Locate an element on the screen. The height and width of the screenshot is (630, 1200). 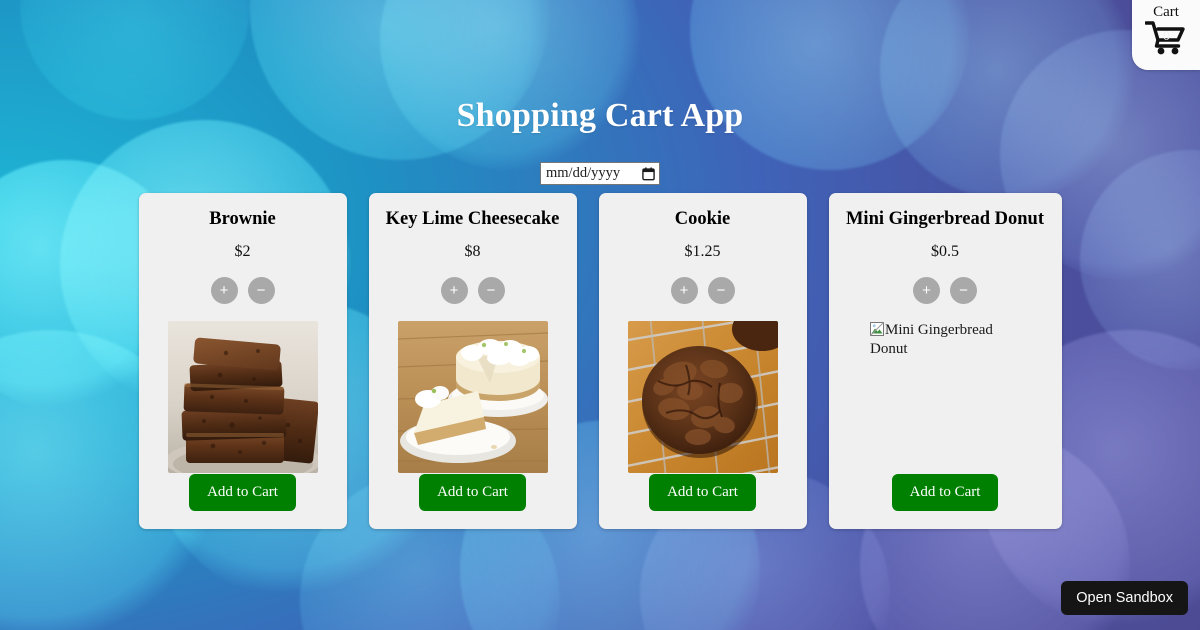
key-lime-cheesecake-photo is located at coordinates (472, 397).